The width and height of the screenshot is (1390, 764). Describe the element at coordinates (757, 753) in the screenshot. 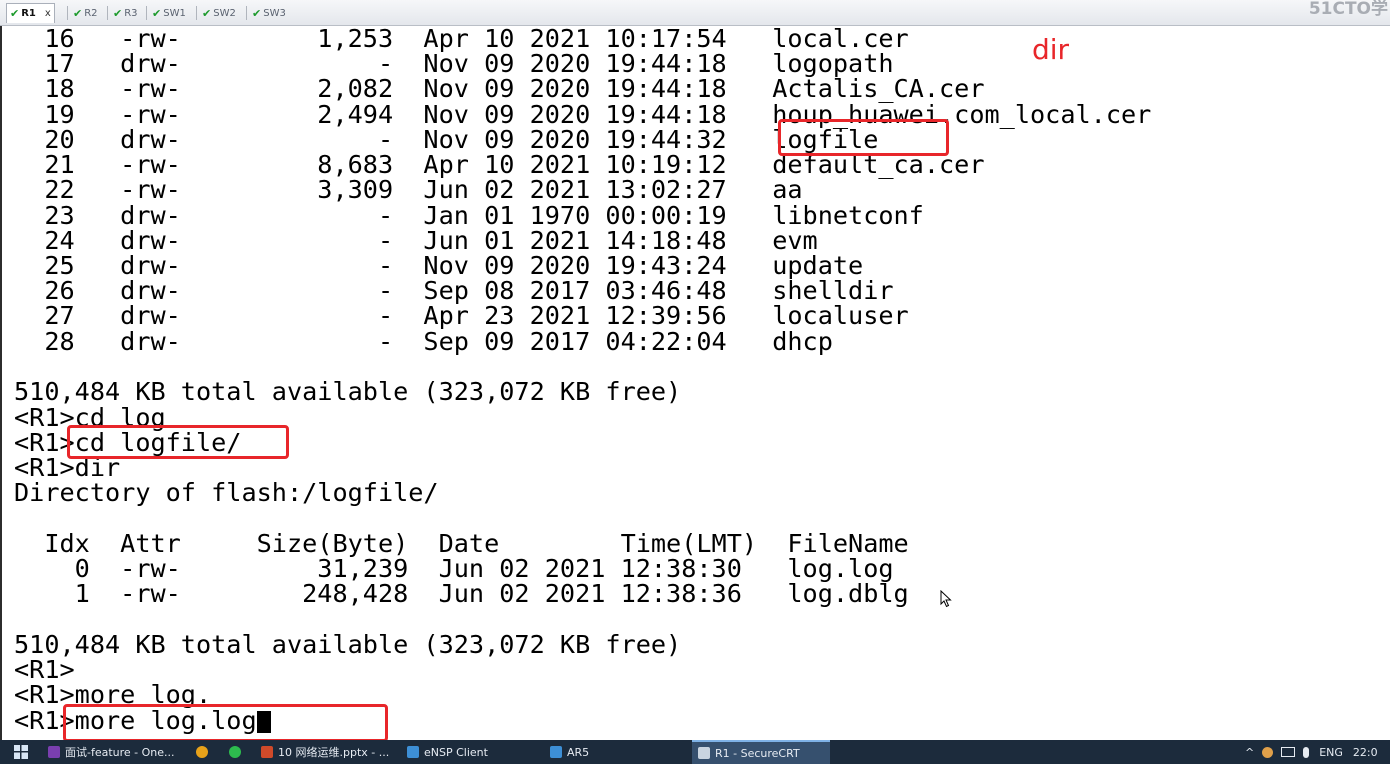

I see `taskbar-item-label: R1 - SecureCRT` at that location.